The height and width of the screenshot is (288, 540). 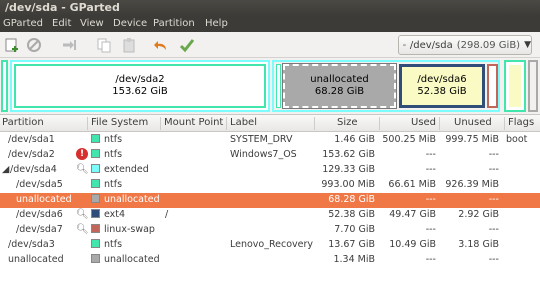 I want to click on col-used: Used, so click(x=423, y=122).